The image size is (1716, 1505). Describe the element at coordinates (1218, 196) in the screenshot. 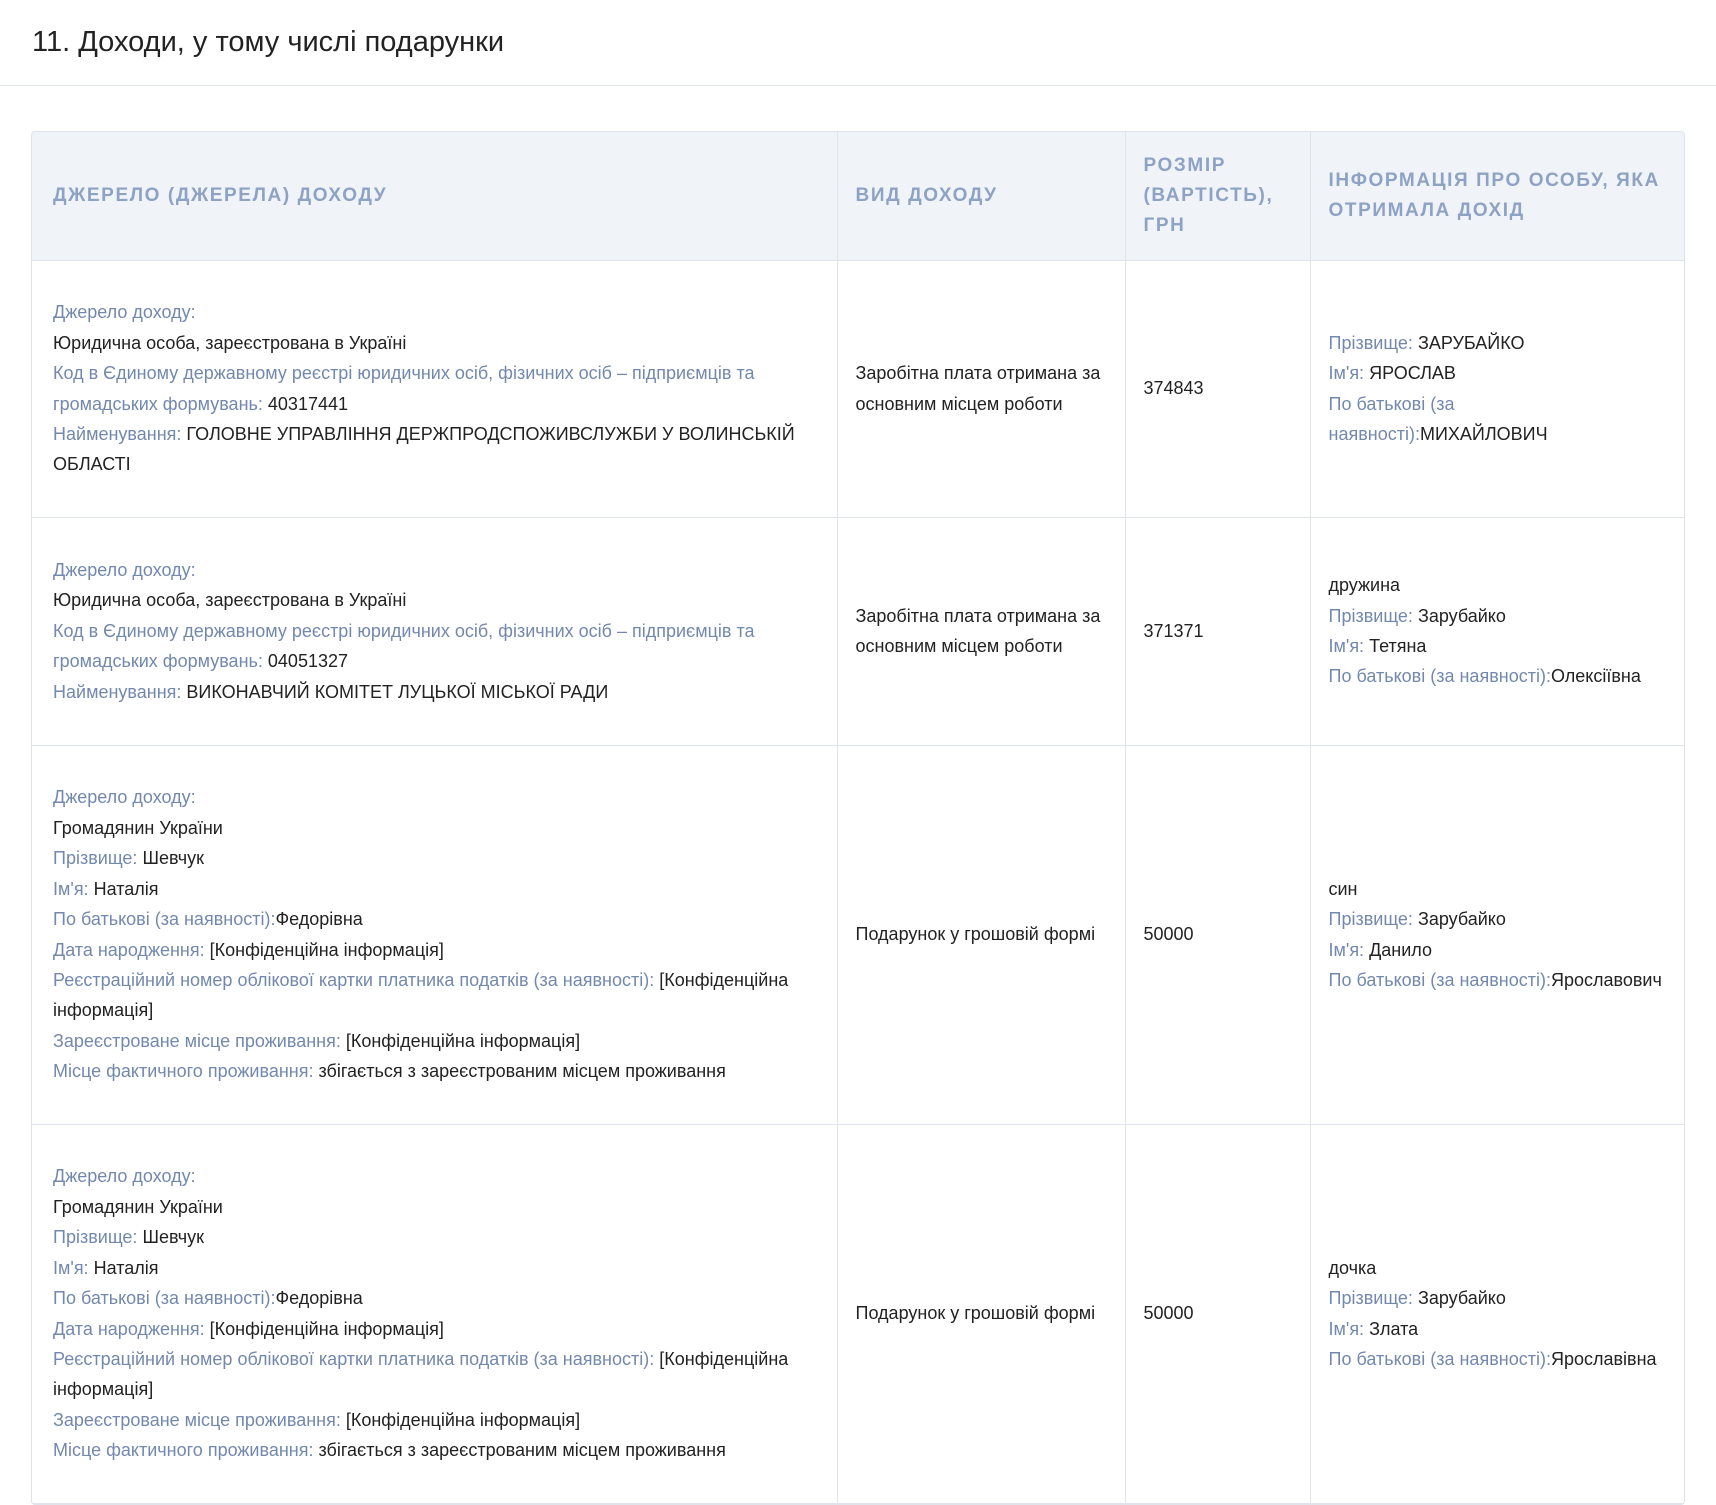

I see `header-amount: Розмір (вартість), грн` at that location.